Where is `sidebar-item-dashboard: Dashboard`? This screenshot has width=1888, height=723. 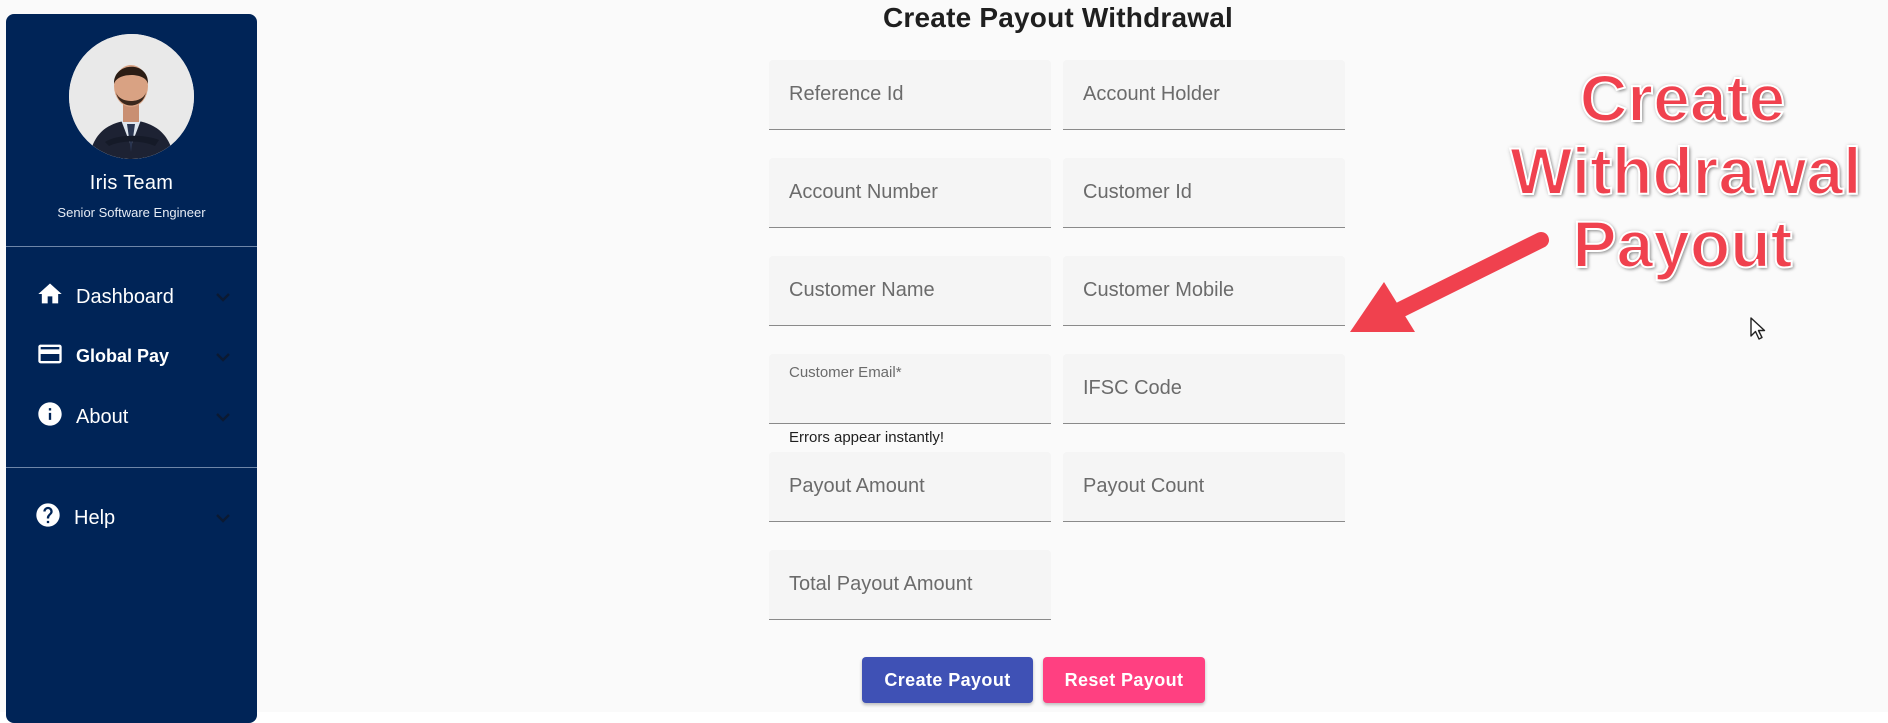
sidebar-item-dashboard: Dashboard is located at coordinates (131, 300).